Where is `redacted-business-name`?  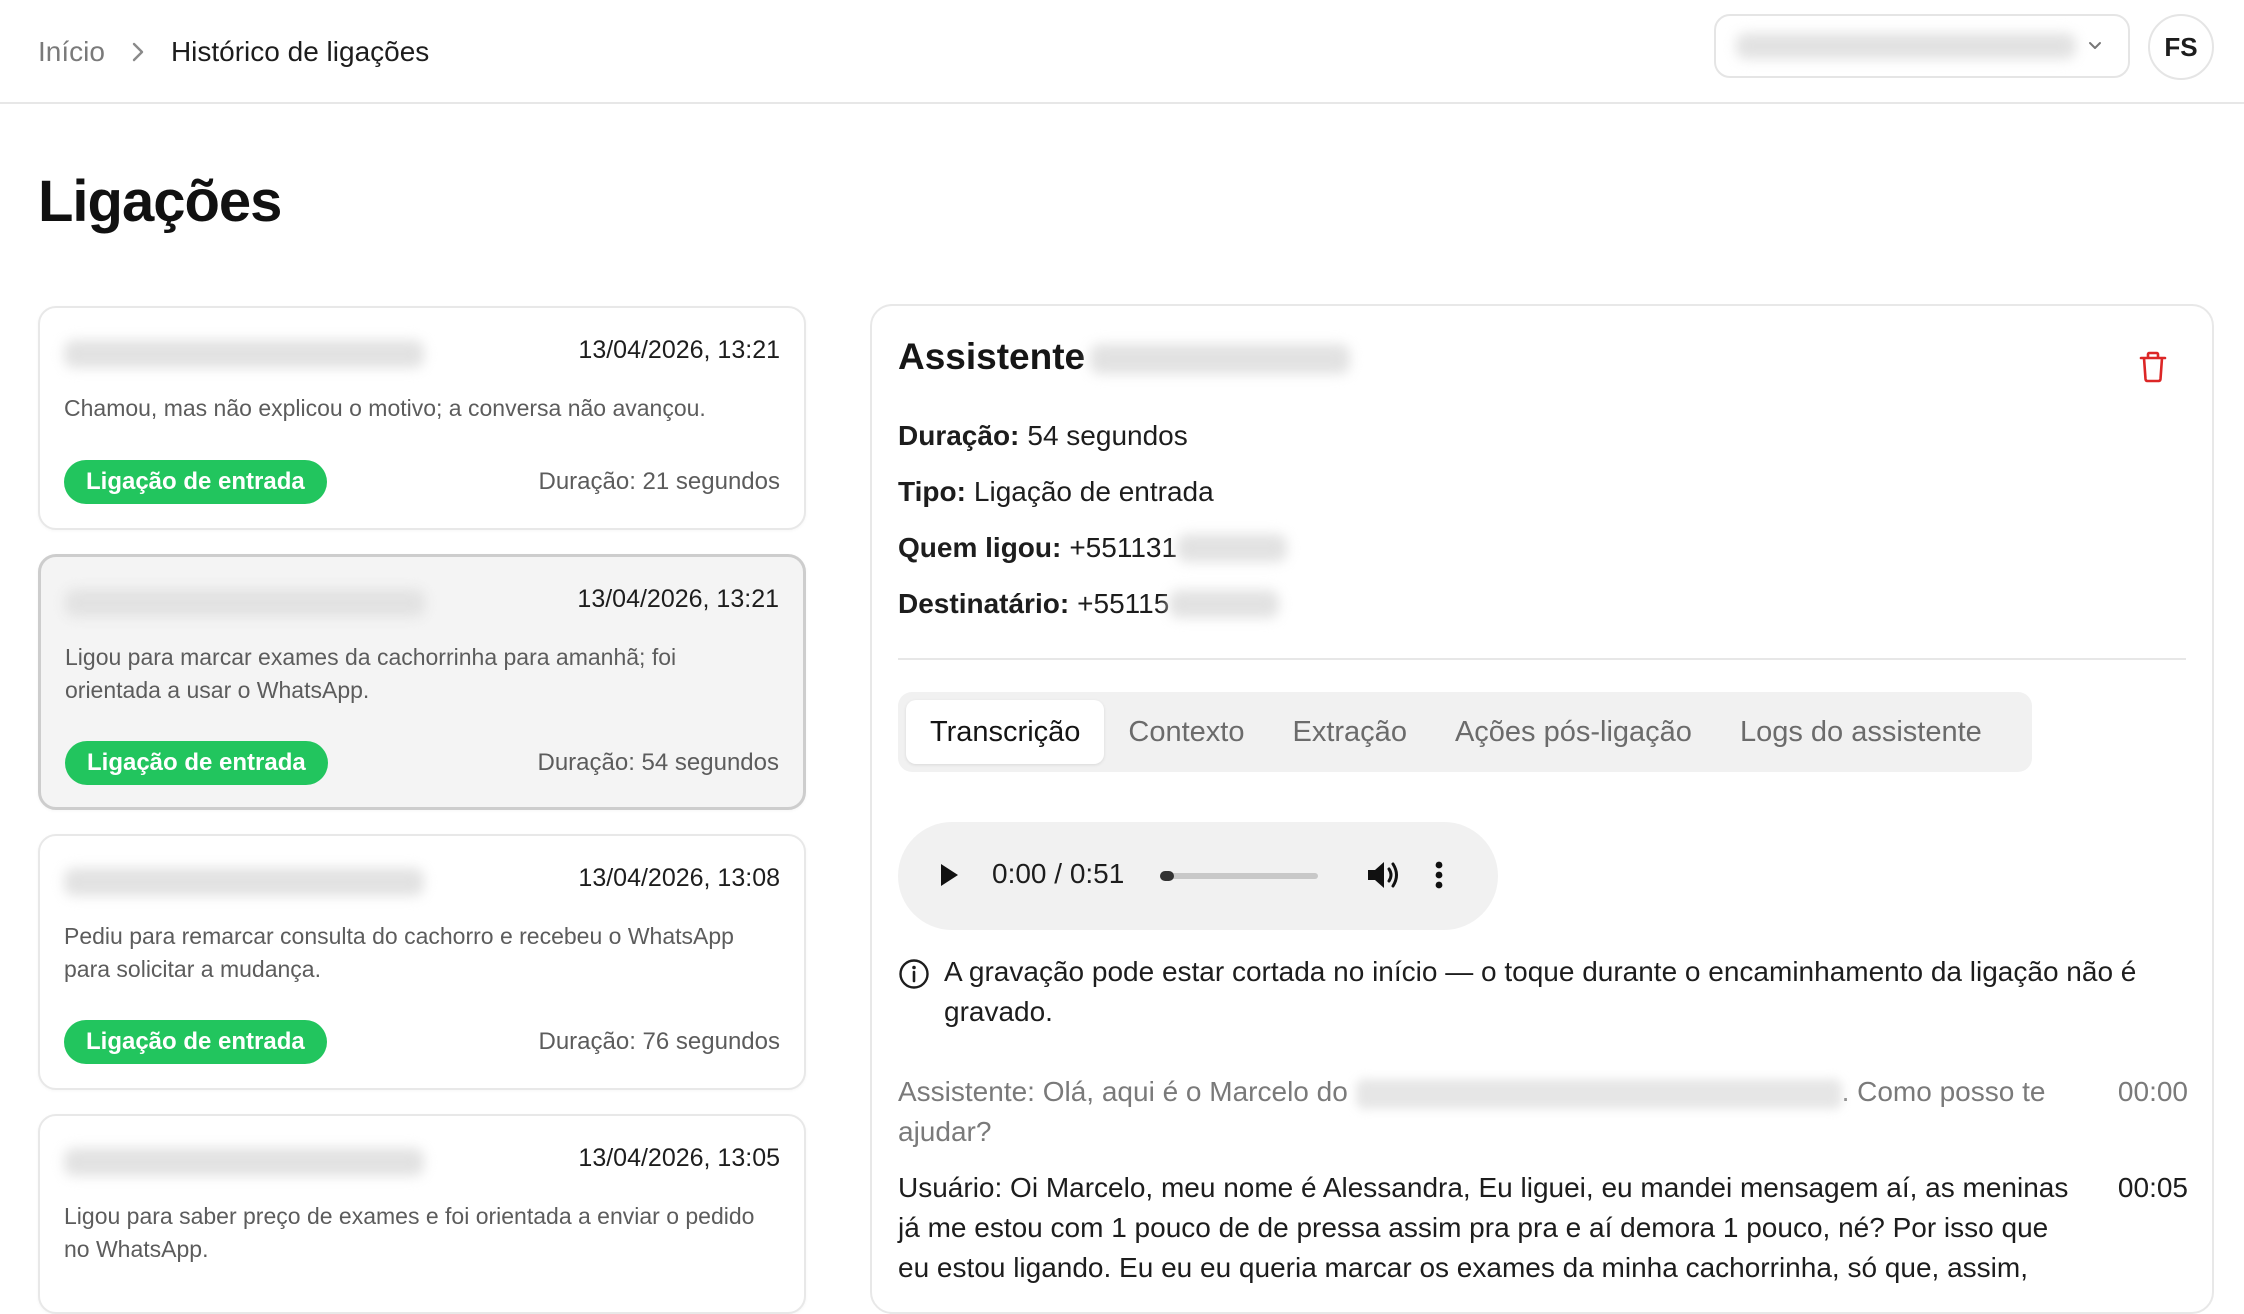
redacted-business-name is located at coordinates (1598, 1093).